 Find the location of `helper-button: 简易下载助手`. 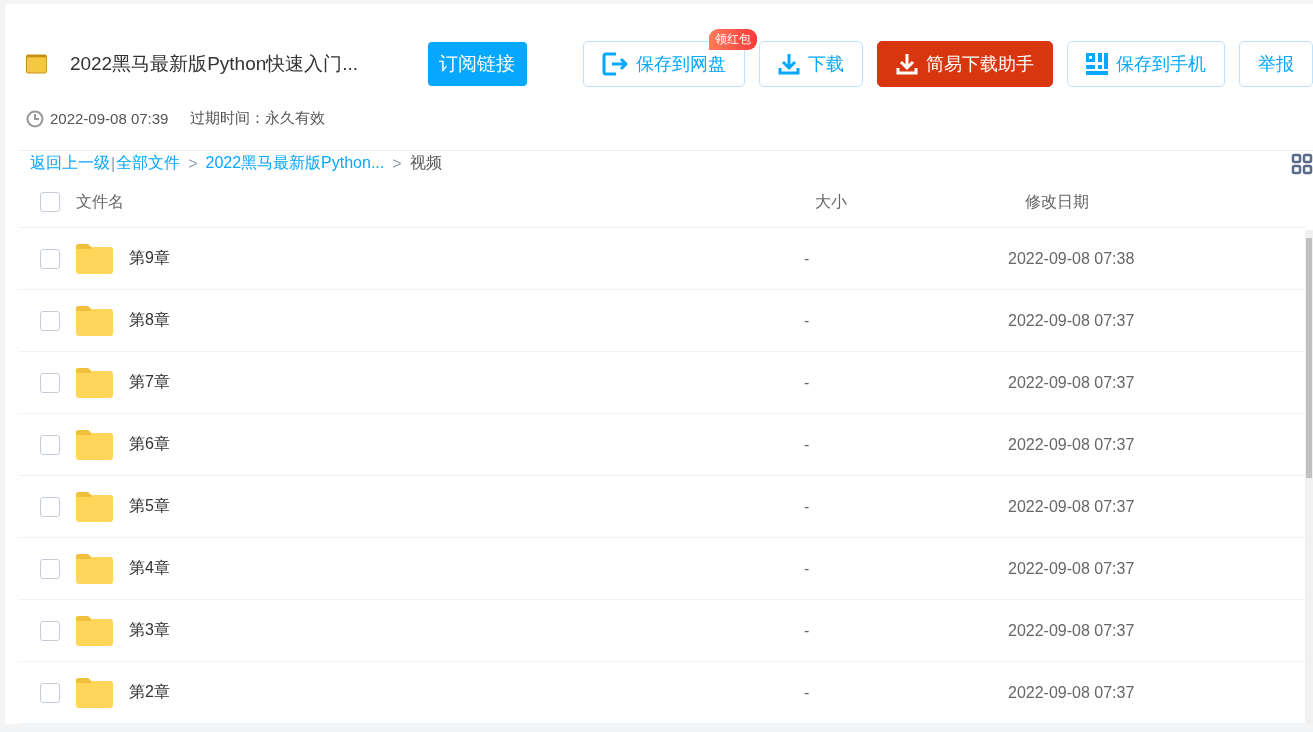

helper-button: 简易下载助手 is located at coordinates (965, 64).